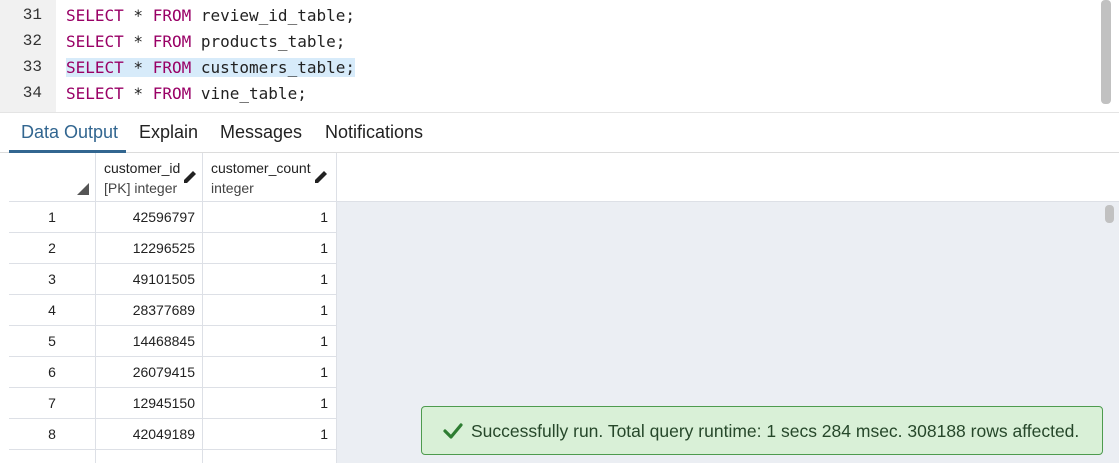  I want to click on code-line: 34 SELECT * FROM vine_table;, so click(550, 93).